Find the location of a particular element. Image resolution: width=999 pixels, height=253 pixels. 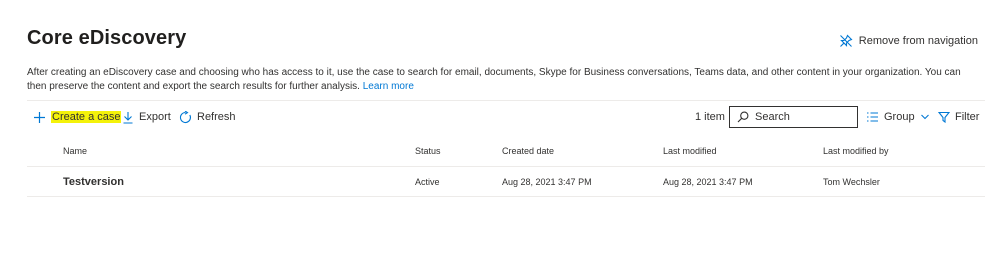

plus-icon is located at coordinates (39, 117).